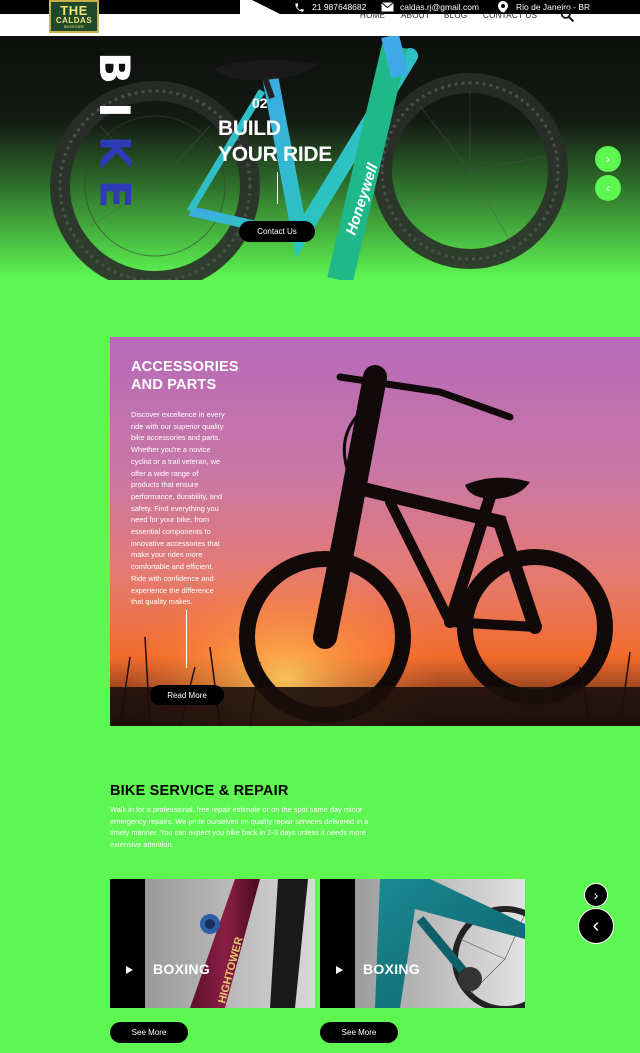  I want to click on nav-item-blog: BLOG, so click(455, 15).